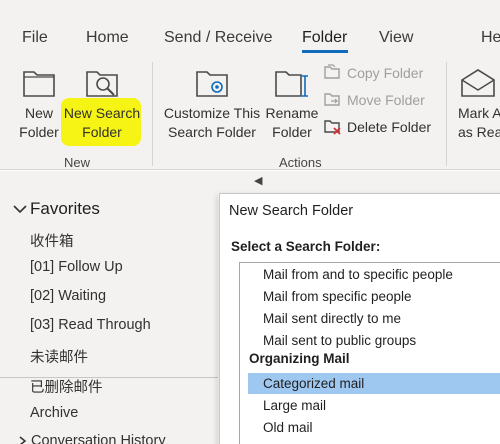 The width and height of the screenshot is (500, 444). I want to click on delete-folder-button: Delete Folder, so click(377, 127).